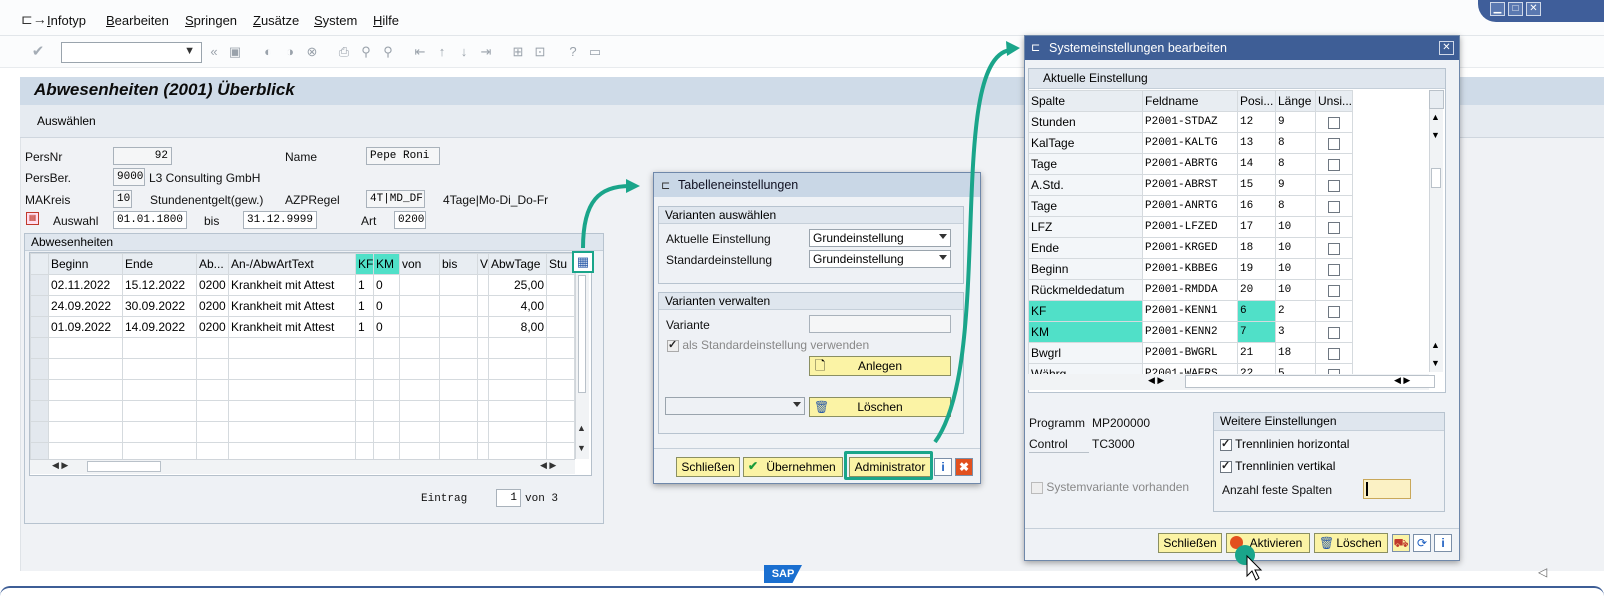 Image resolution: width=1604 pixels, height=604 pixels. What do you see at coordinates (1254, 567) in the screenshot?
I see `mouse-cursor-icon` at bounding box center [1254, 567].